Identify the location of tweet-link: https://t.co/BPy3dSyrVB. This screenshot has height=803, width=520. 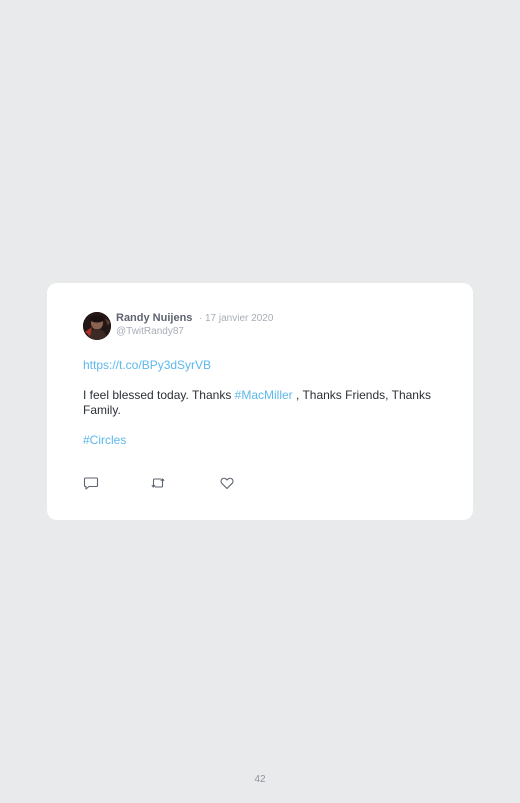
(147, 365).